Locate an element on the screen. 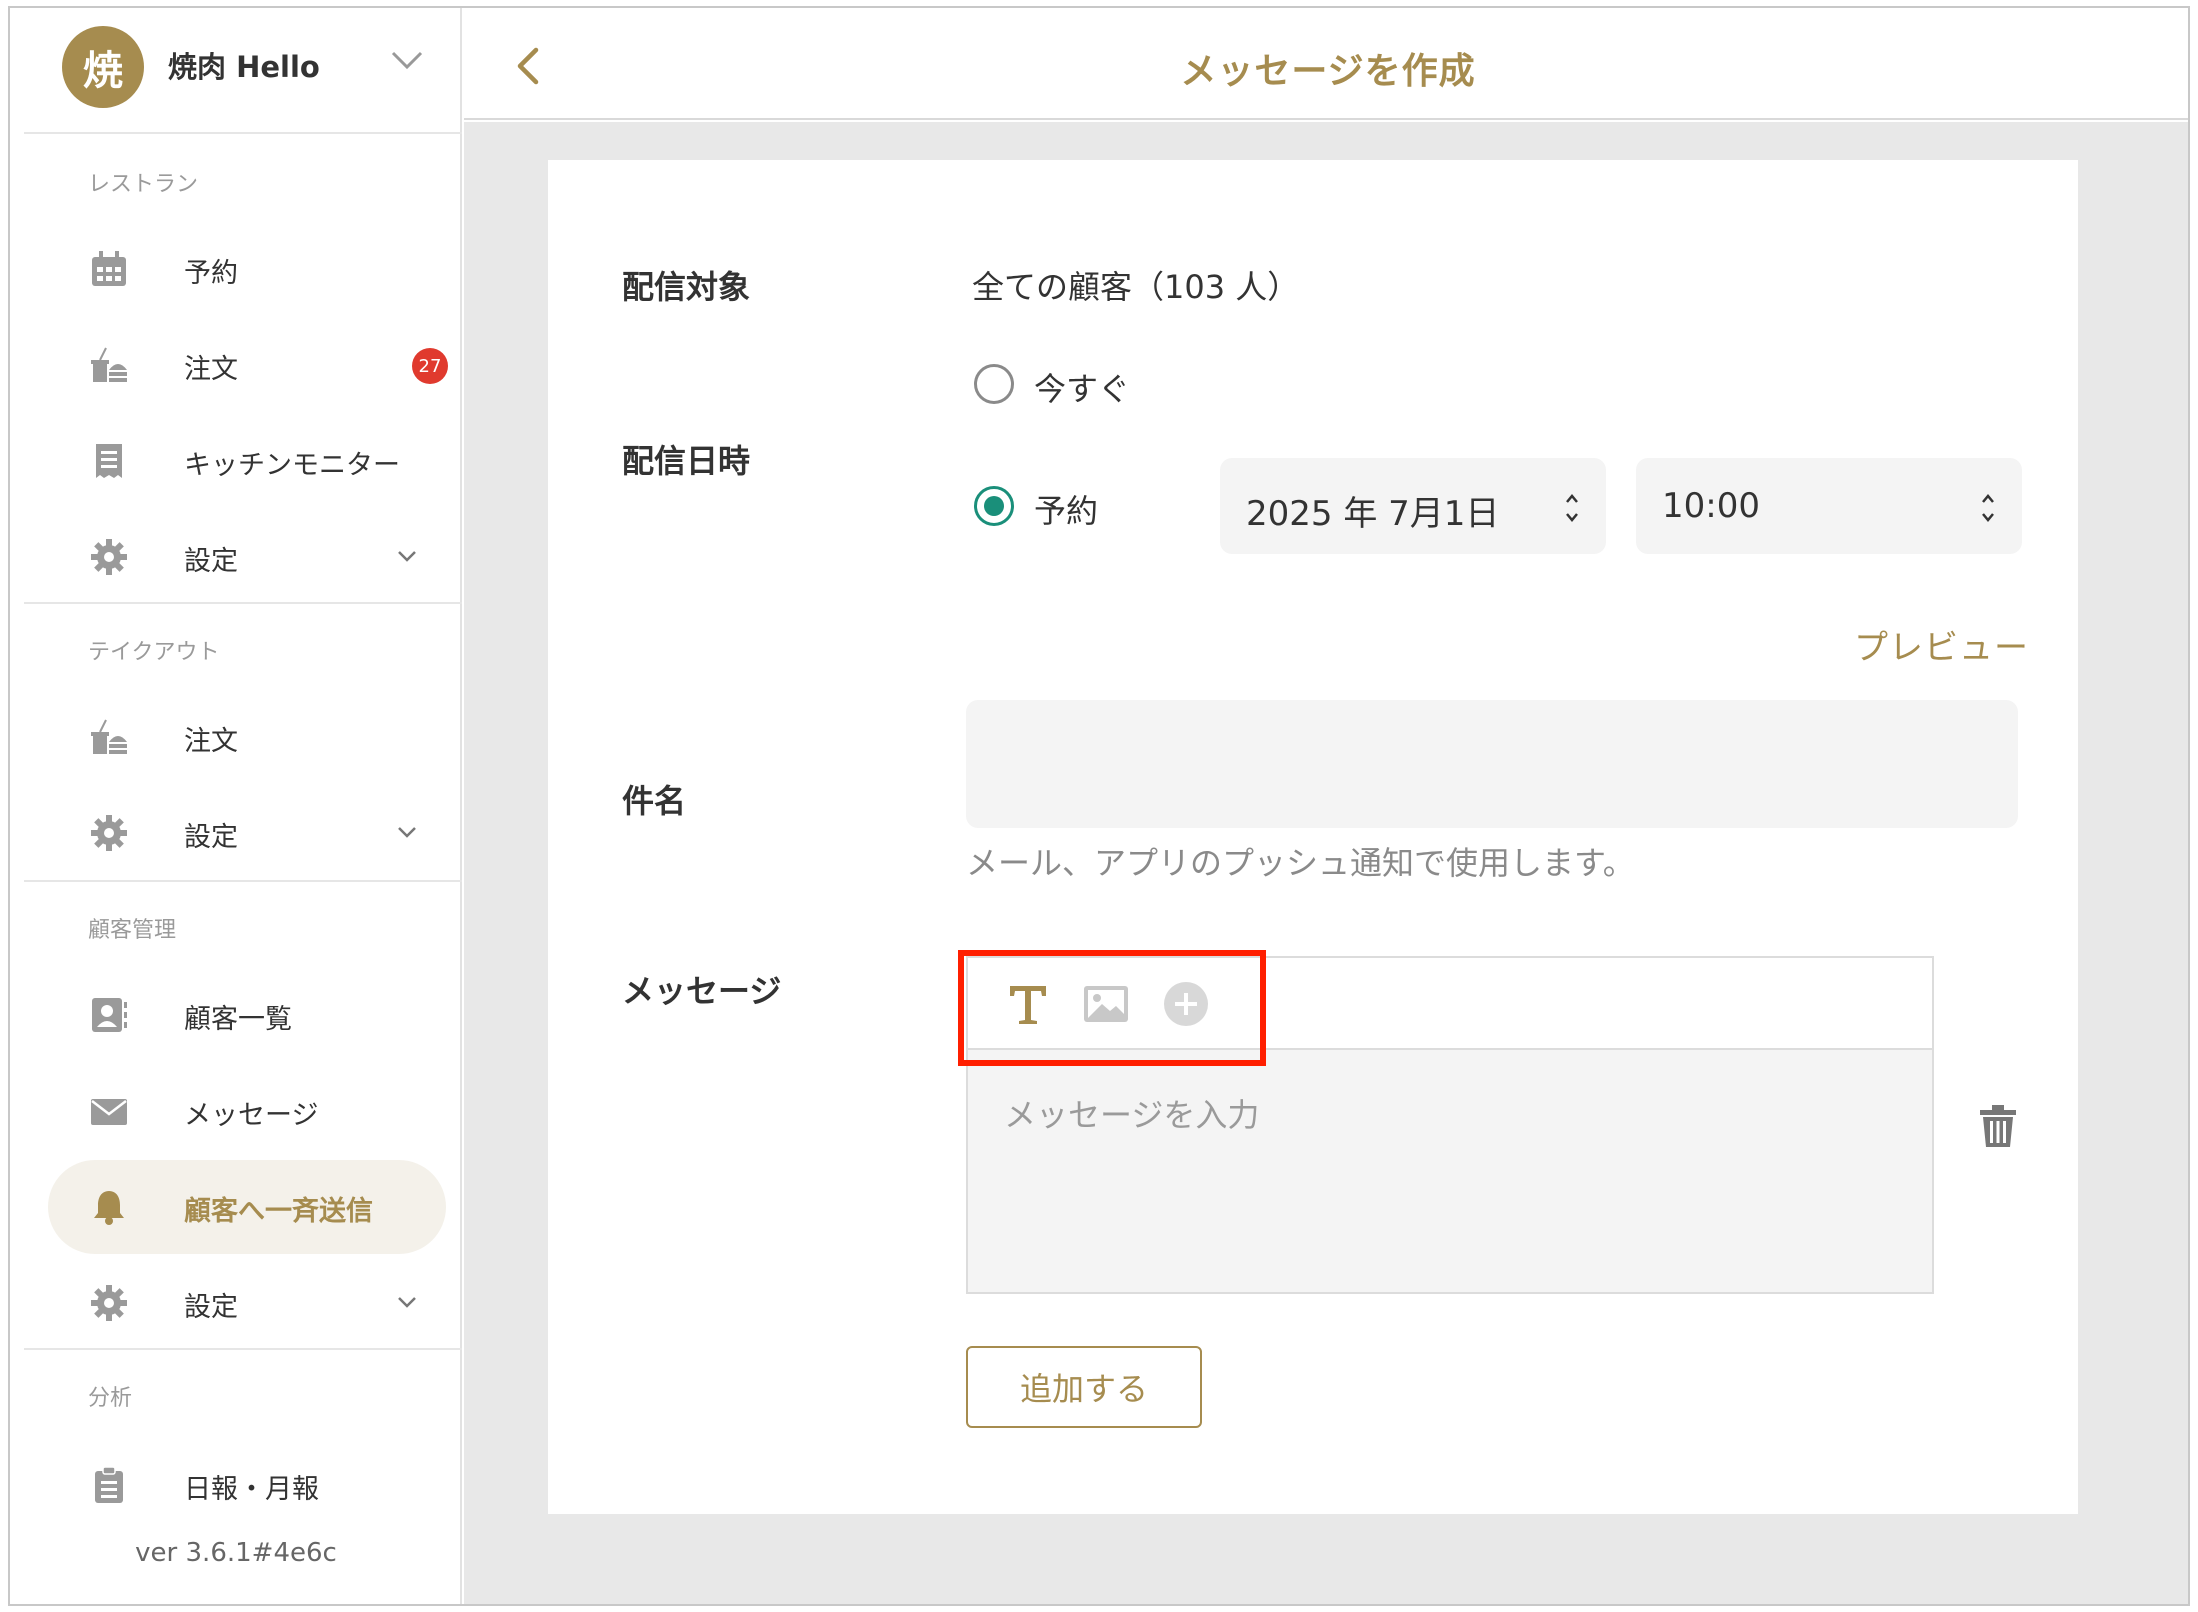 The width and height of the screenshot is (2198, 1612). clipboard-icon is located at coordinates (109, 1484).